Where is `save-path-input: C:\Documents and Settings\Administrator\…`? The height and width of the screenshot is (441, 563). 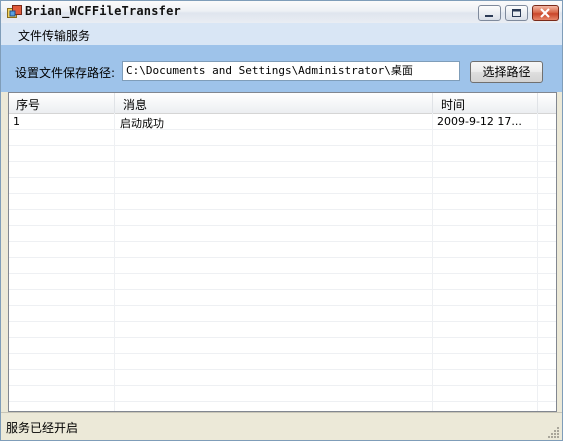
save-path-input: C:\Documents and Settings\Administrator\… is located at coordinates (291, 71).